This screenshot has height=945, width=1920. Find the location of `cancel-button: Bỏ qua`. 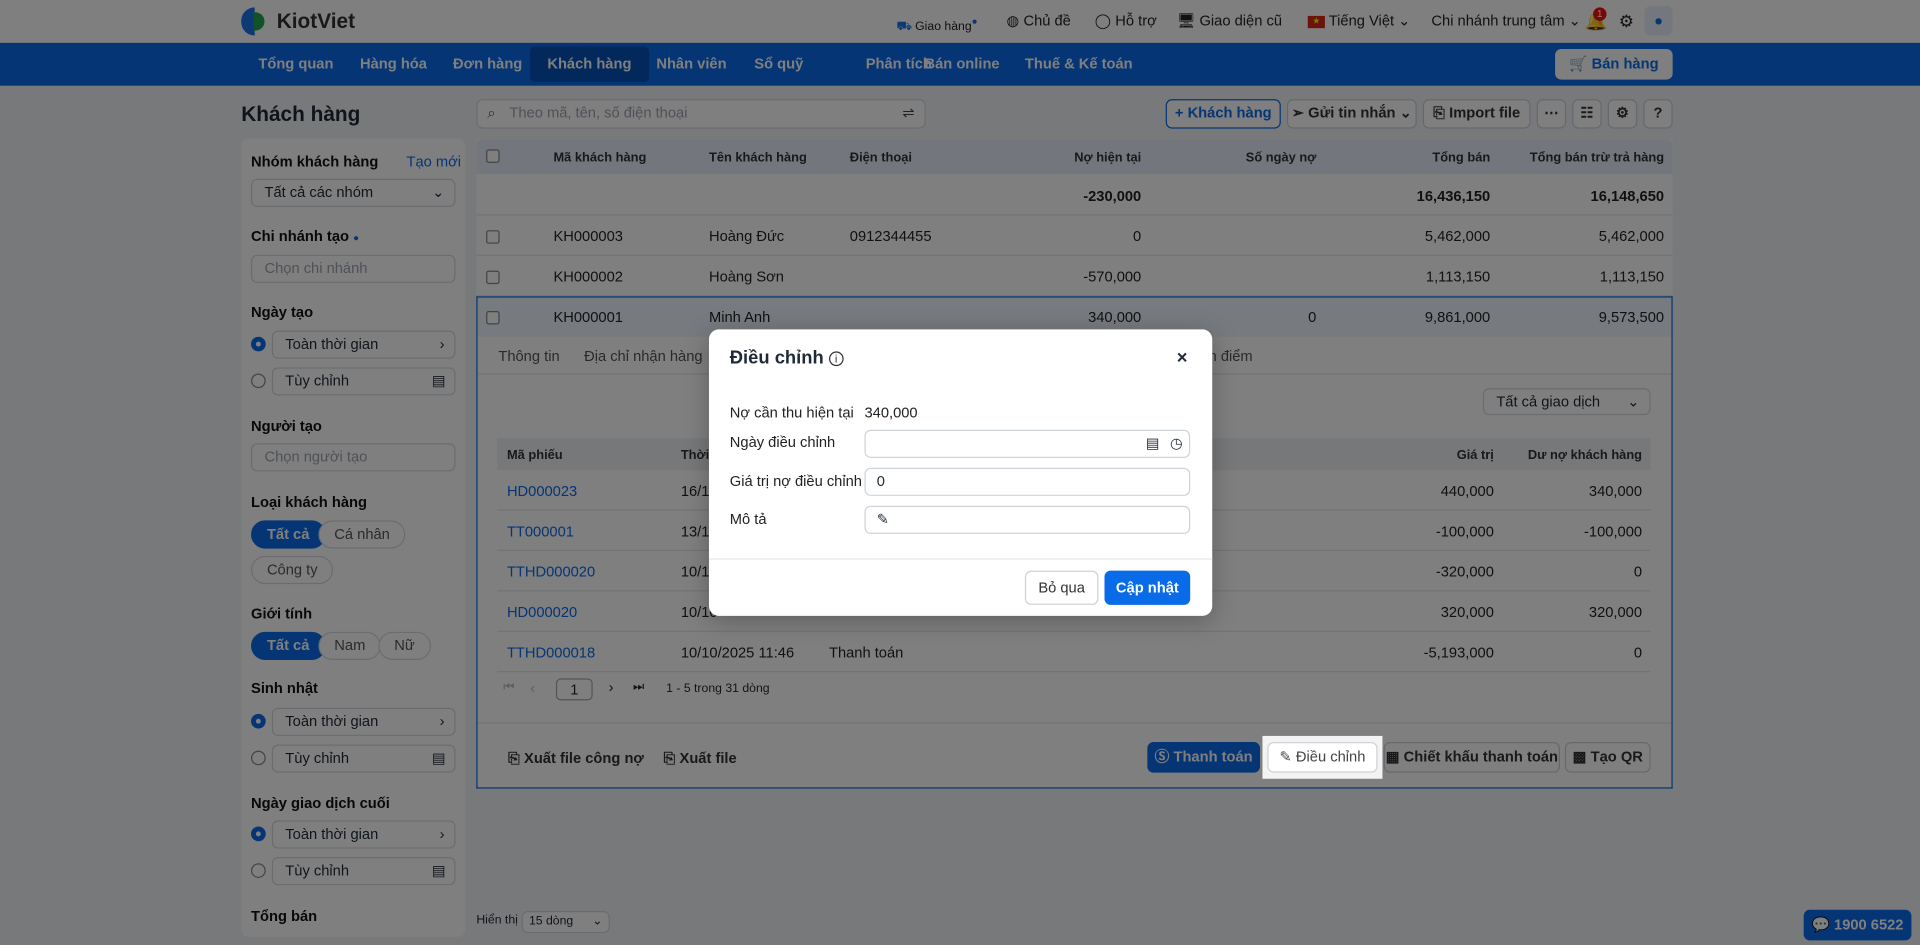

cancel-button: Bỏ qua is located at coordinates (1061, 587).